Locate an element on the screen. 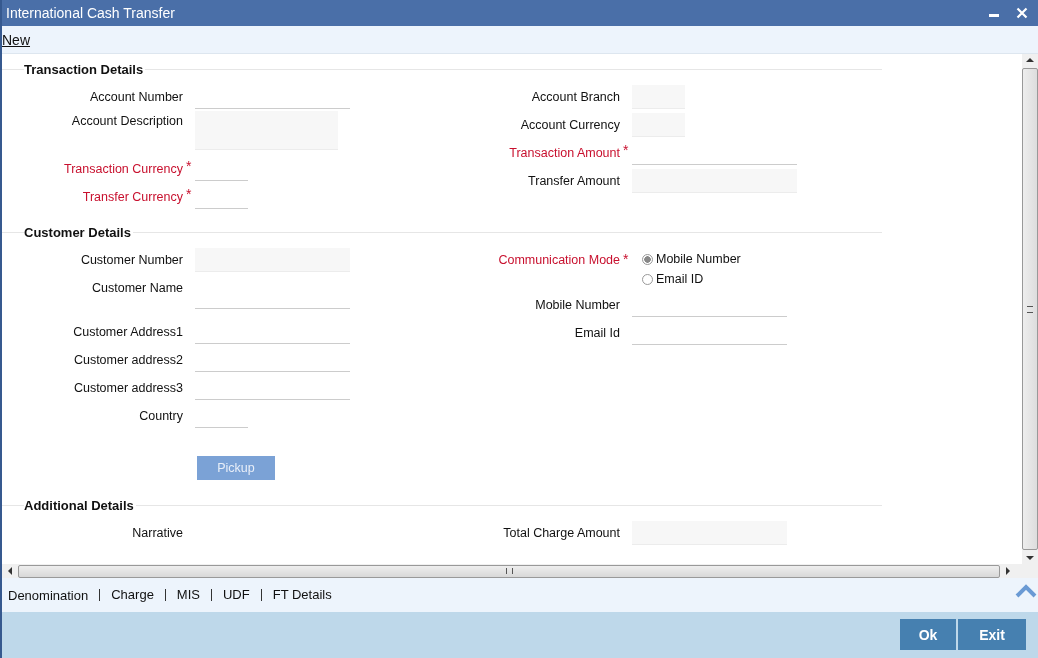 The width and height of the screenshot is (1038, 658). tab-link: Denomination is located at coordinates (54, 595).